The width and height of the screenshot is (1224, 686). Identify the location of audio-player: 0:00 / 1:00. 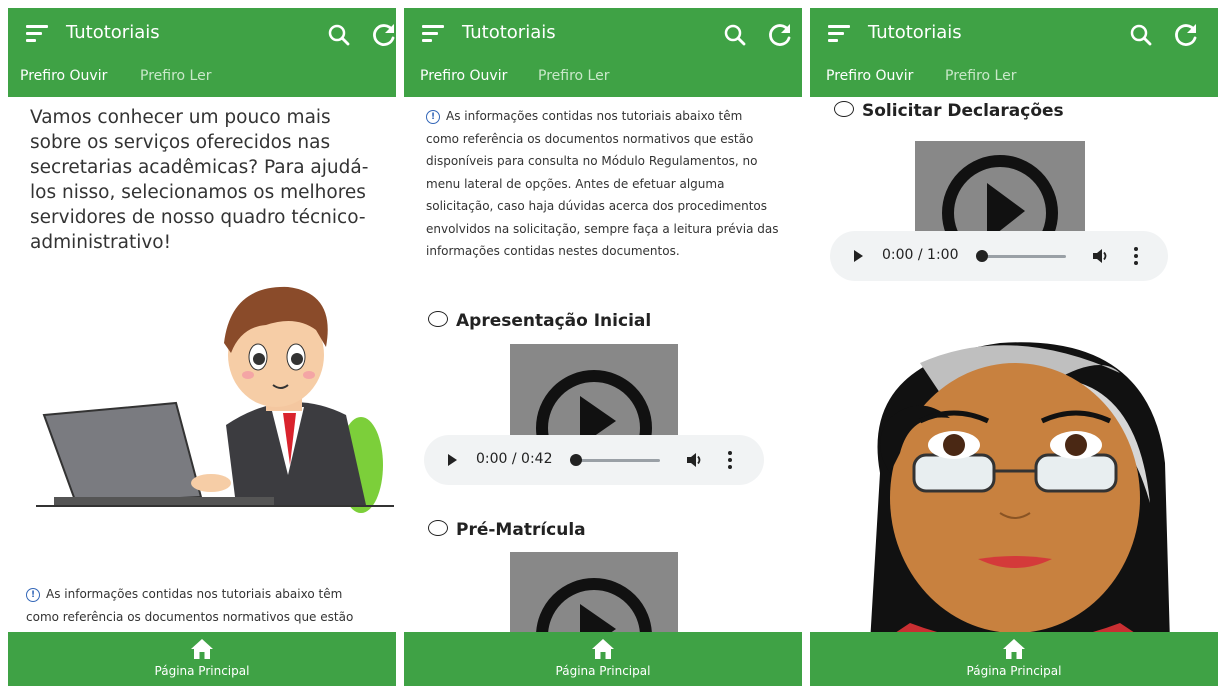
(999, 256).